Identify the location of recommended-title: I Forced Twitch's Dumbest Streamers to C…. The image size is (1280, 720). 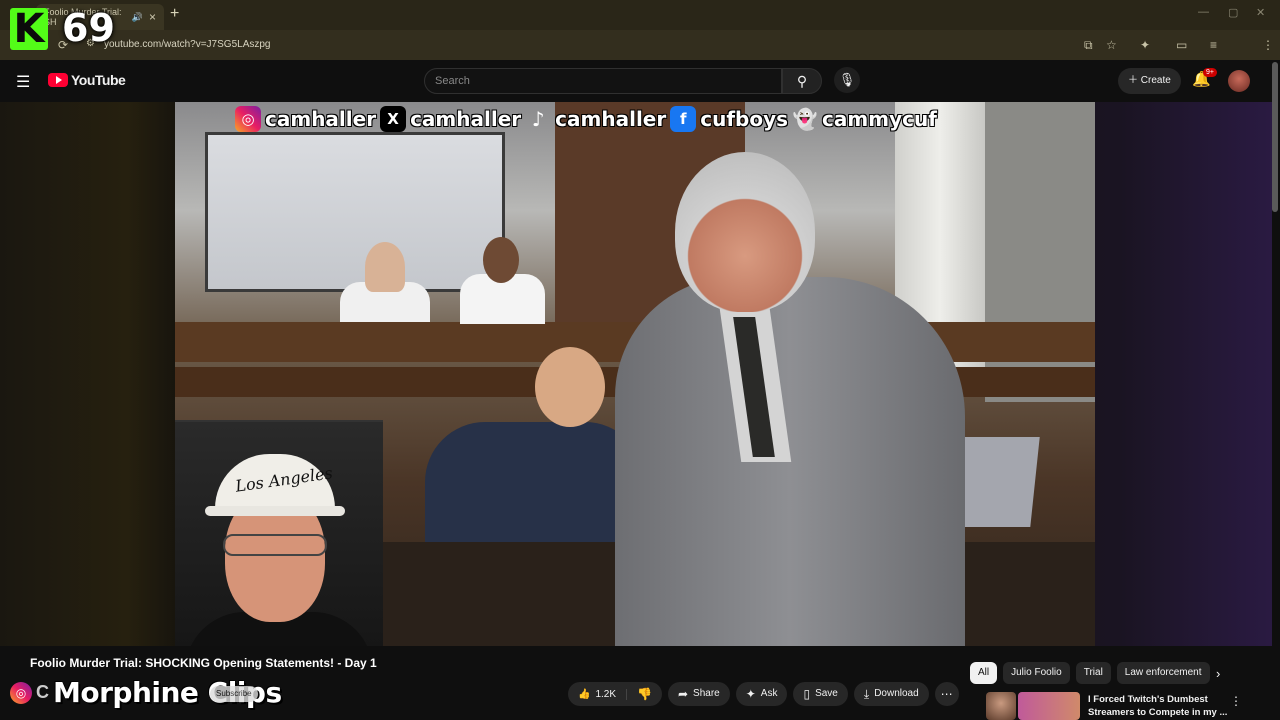
(1158, 706).